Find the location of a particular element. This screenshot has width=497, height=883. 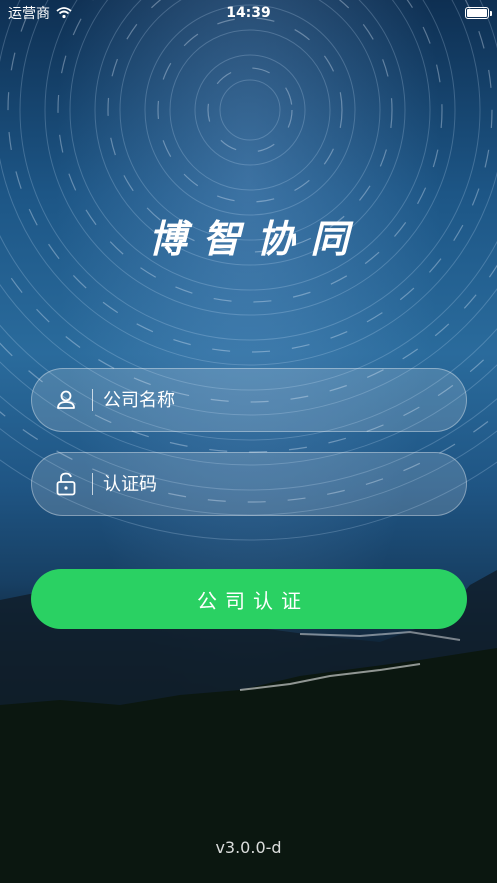

user-icon is located at coordinates (66, 400).